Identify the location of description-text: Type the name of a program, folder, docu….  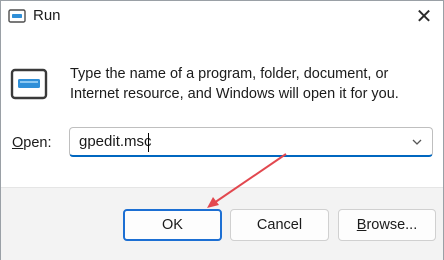
(250, 84).